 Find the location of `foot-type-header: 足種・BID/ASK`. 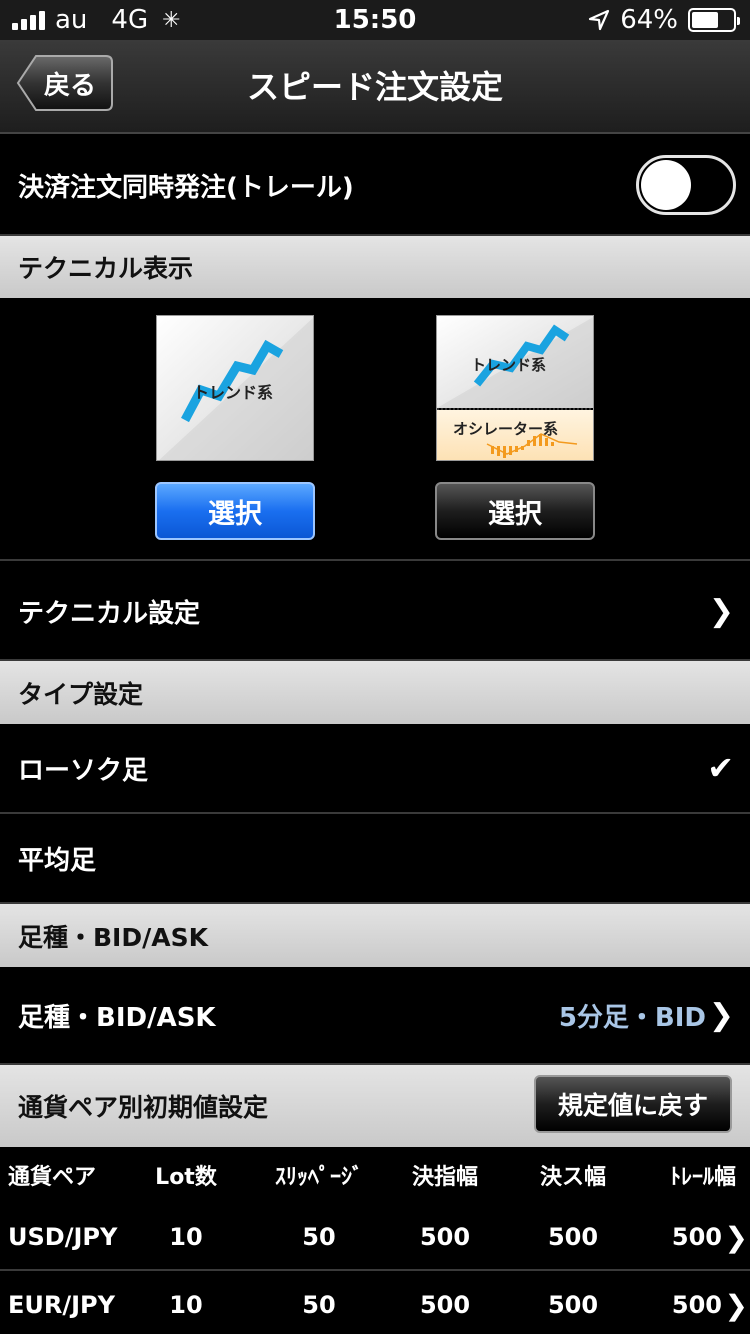

foot-type-header: 足種・BID/ASK is located at coordinates (375, 935).